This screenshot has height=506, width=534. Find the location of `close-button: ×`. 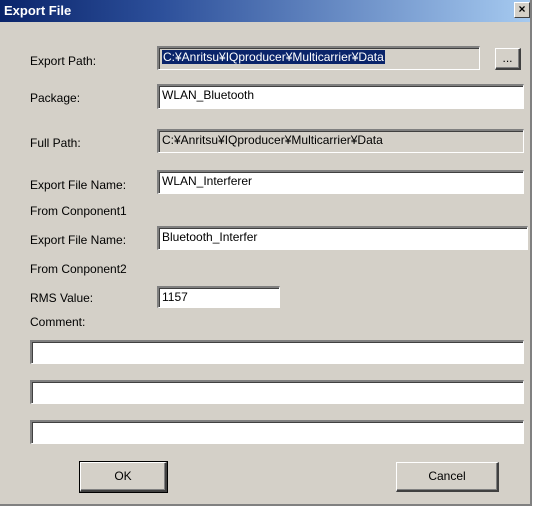

close-button: × is located at coordinates (522, 10).